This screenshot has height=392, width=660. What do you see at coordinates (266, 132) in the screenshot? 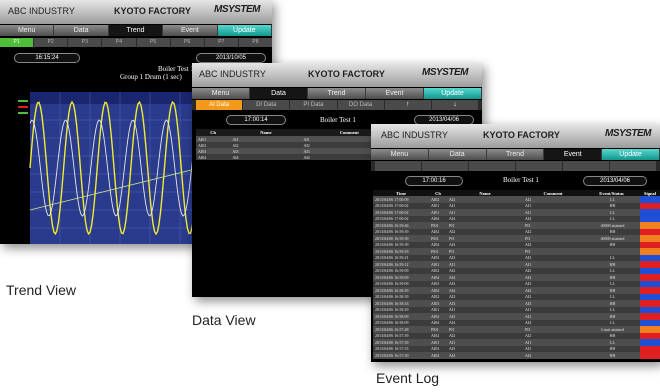
I see `col-name: Name` at bounding box center [266, 132].